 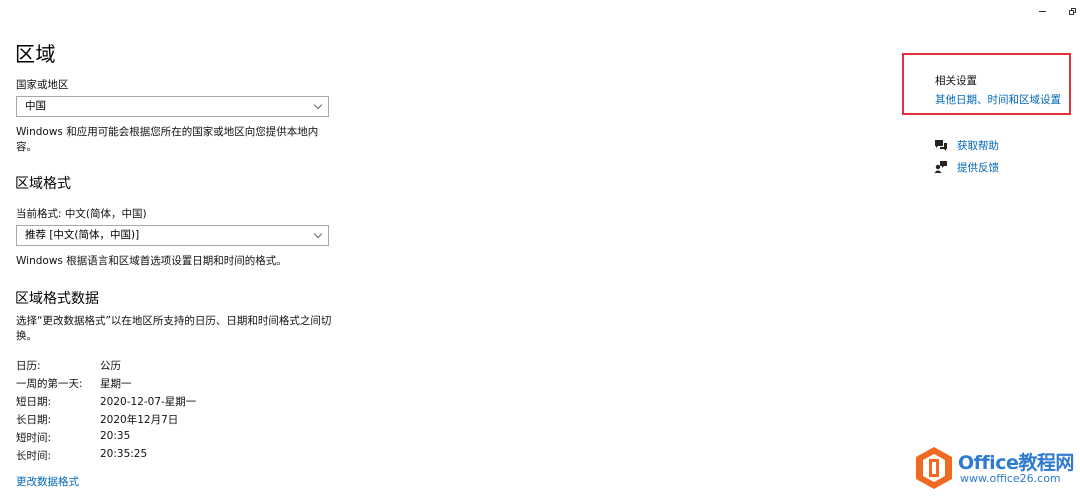 I want to click on format-row-value: 公历, so click(x=110, y=366).